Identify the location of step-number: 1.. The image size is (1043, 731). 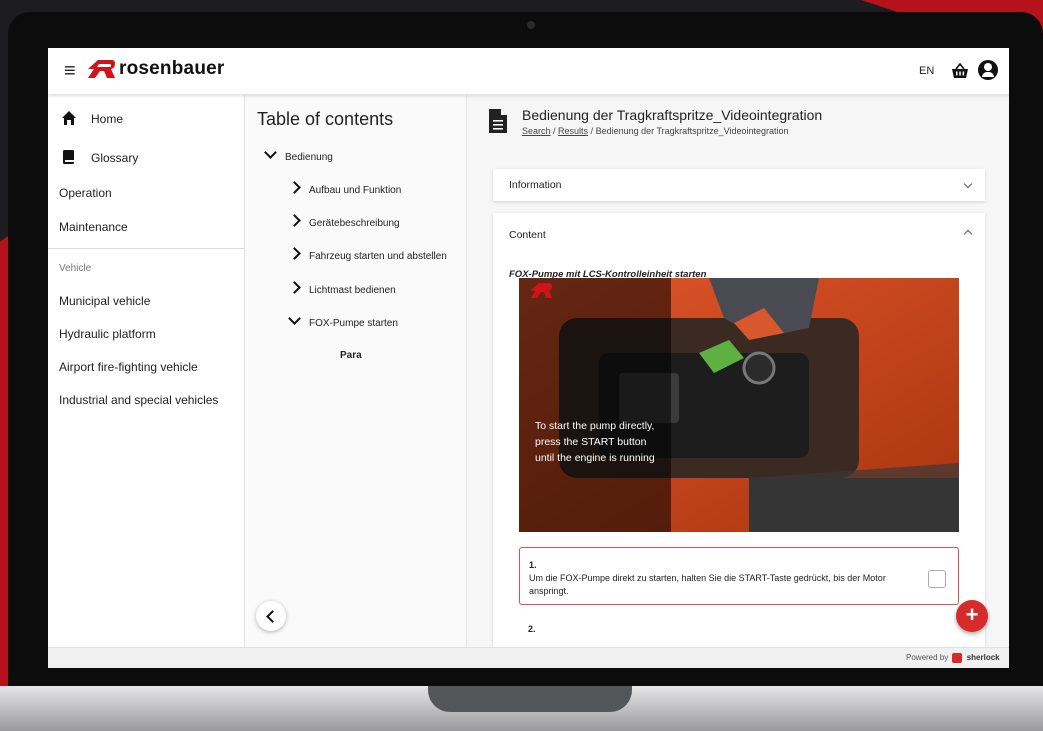
(533, 565).